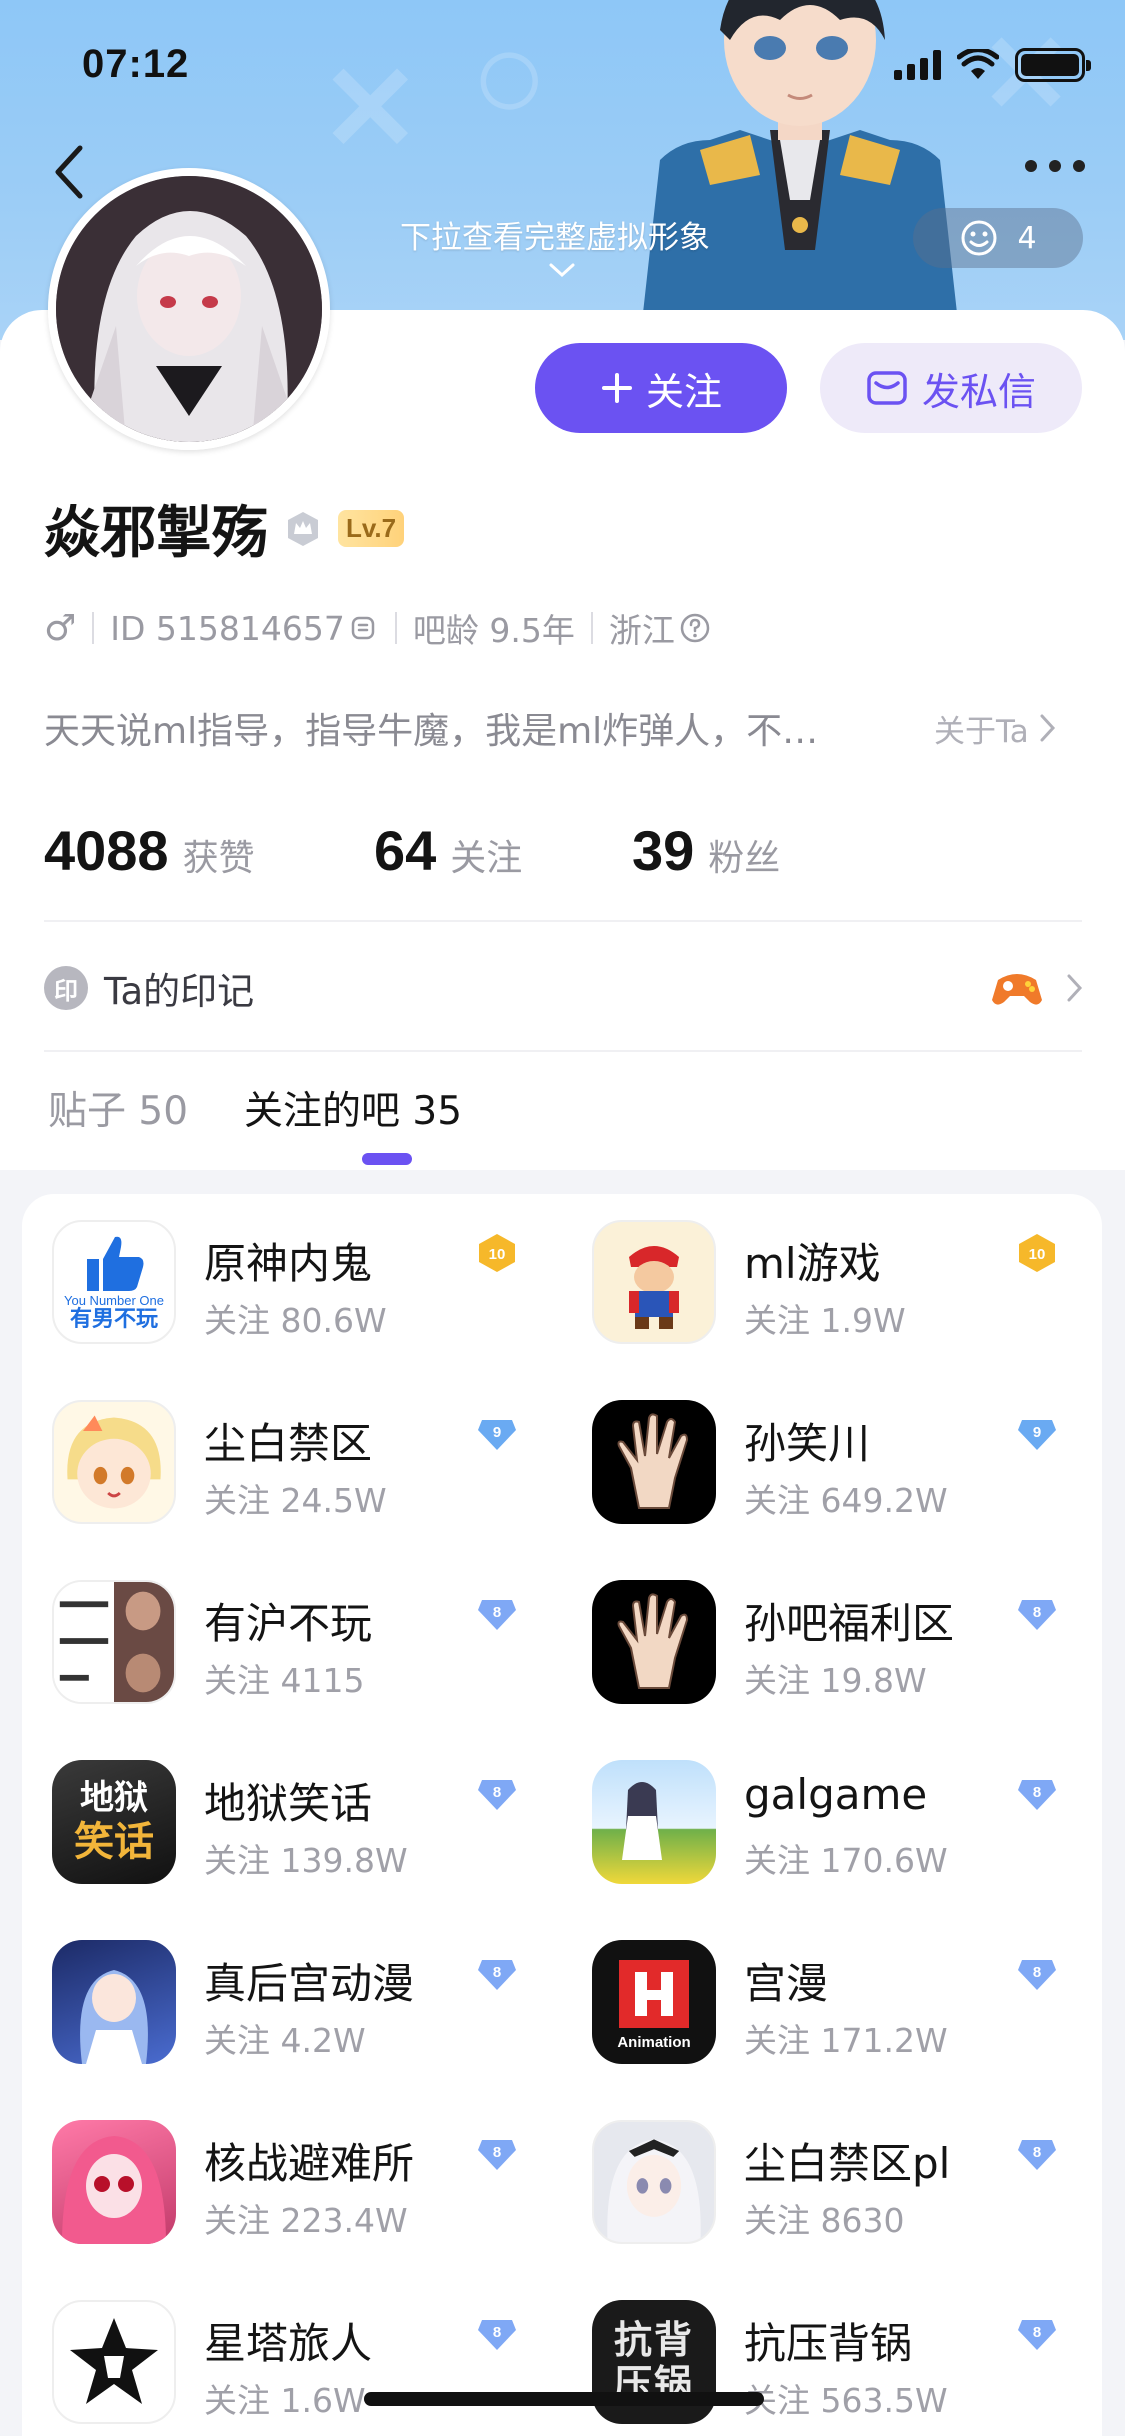 This screenshot has width=1125, height=2436. Describe the element at coordinates (115, 1263) in the screenshot. I see `thumbs-up-glyph` at that location.